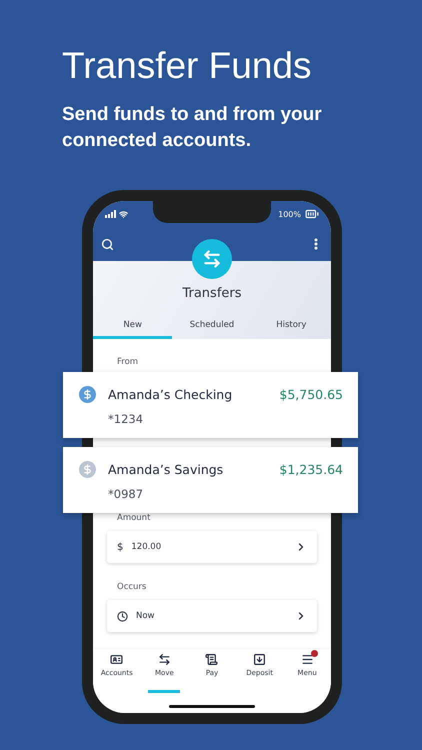 This screenshot has height=750, width=422. Describe the element at coordinates (311, 470) in the screenshot. I see `account-balance: $1,235.64` at that location.